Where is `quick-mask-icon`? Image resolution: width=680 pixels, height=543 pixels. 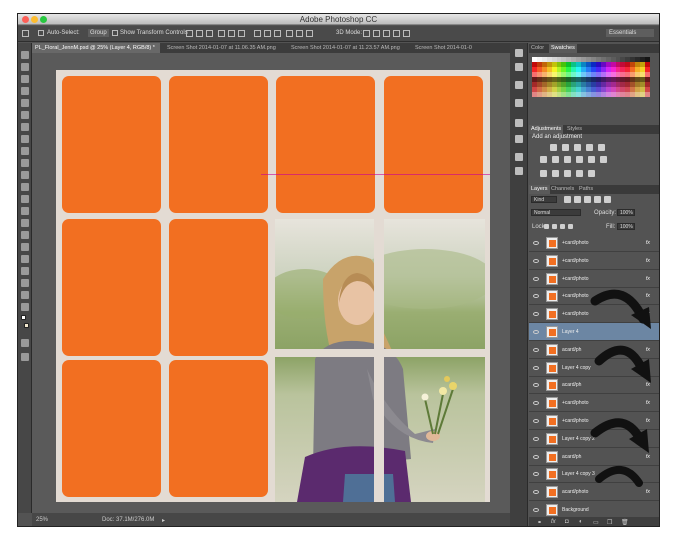 quick-mask-icon is located at coordinates (25, 343).